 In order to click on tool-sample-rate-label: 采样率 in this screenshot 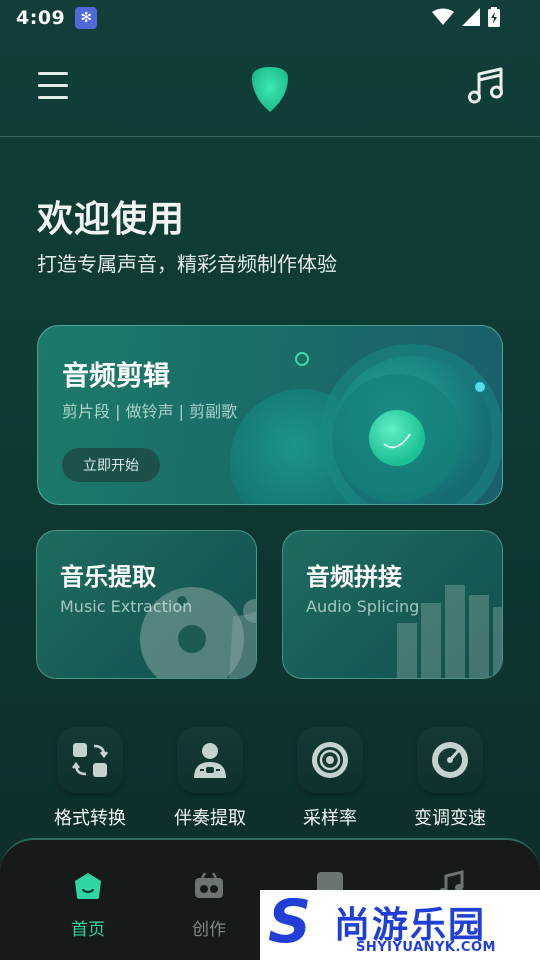, I will do `click(330, 818)`.